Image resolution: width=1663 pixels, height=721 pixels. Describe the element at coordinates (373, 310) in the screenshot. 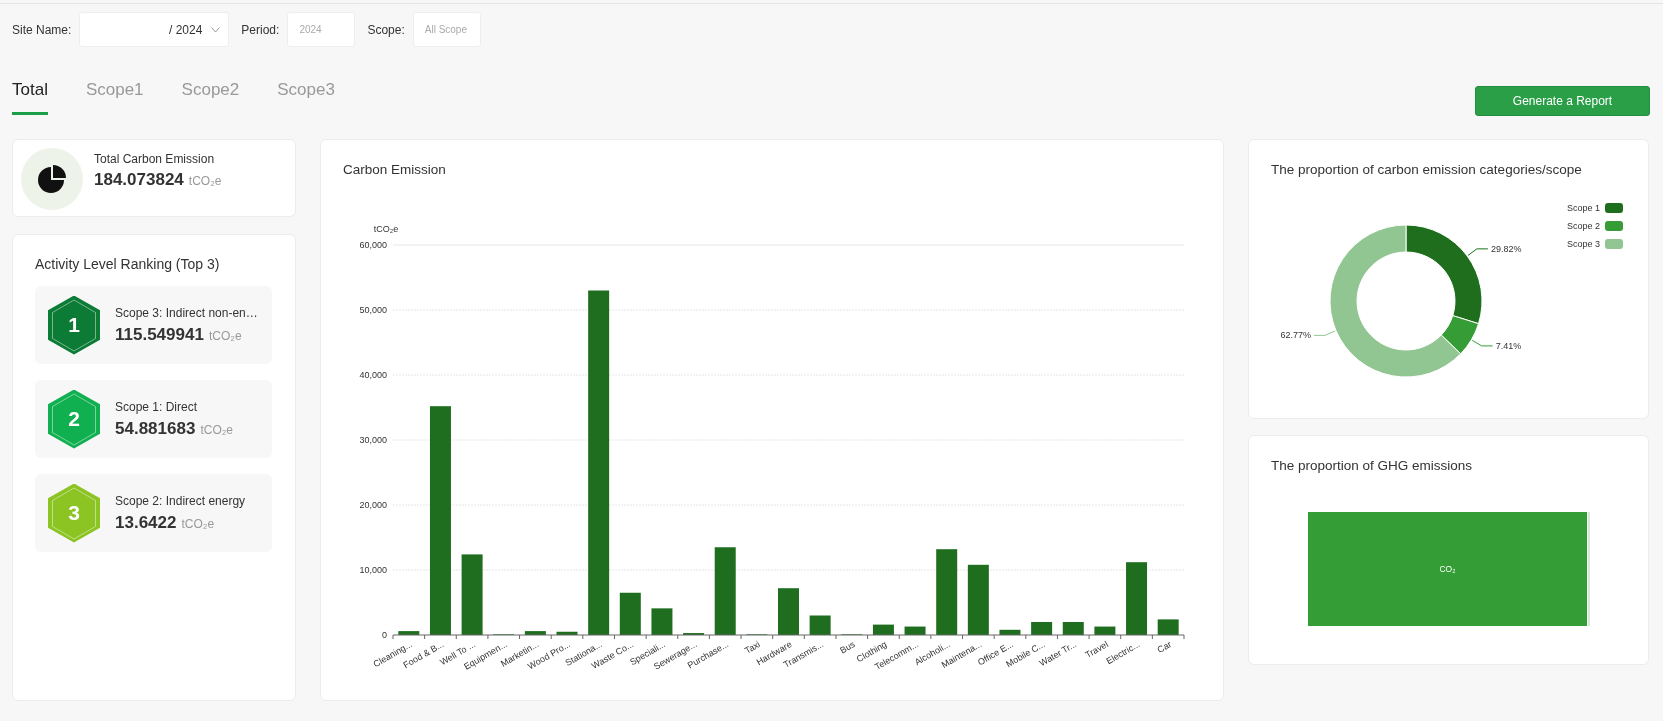

I see `axis-tick-label: 50,000` at that location.